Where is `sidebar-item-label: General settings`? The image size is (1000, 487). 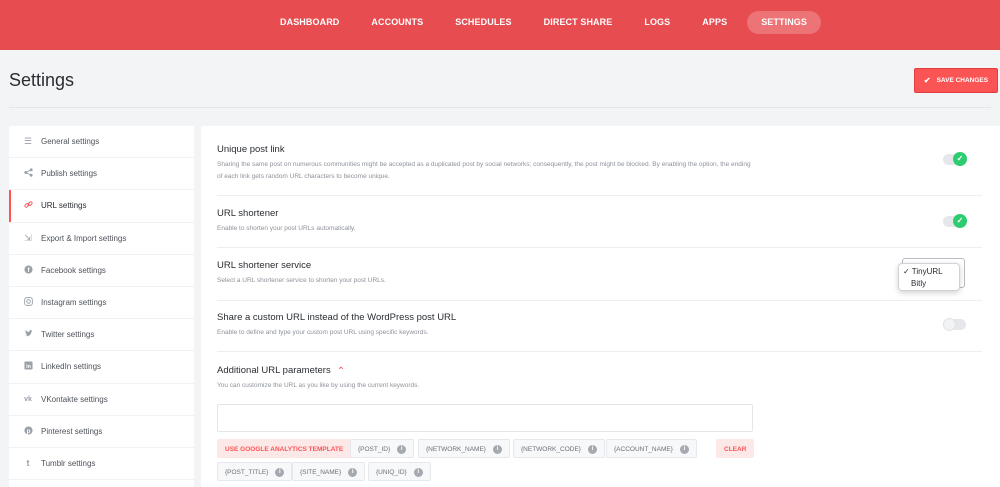
sidebar-item-label: General settings is located at coordinates (70, 142).